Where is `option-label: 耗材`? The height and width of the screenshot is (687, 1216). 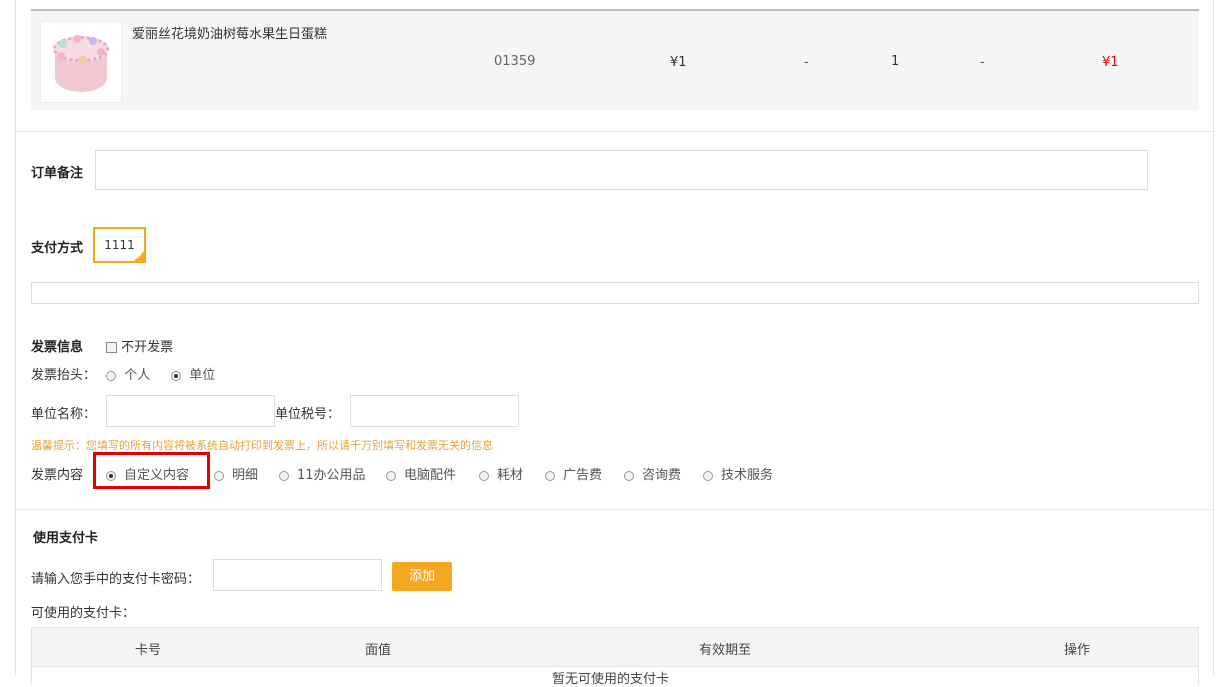
option-label: 耗材 is located at coordinates (510, 475).